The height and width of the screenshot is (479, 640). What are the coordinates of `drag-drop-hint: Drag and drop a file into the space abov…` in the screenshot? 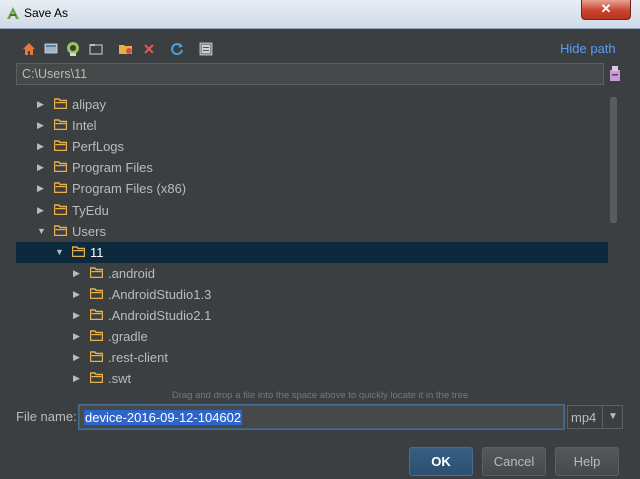 It's located at (320, 395).